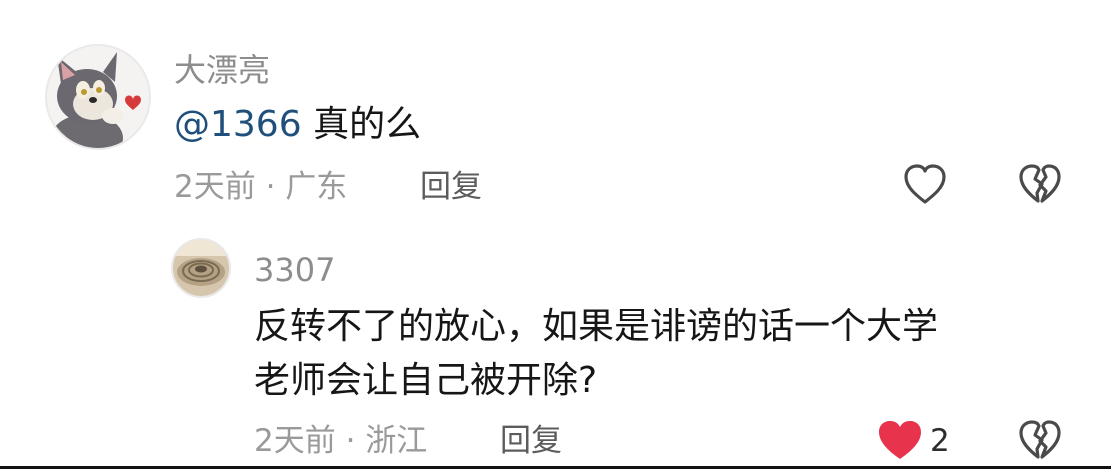 The height and width of the screenshot is (469, 1111). What do you see at coordinates (238, 124) in the screenshot?
I see `mention-link: @1366` at bounding box center [238, 124].